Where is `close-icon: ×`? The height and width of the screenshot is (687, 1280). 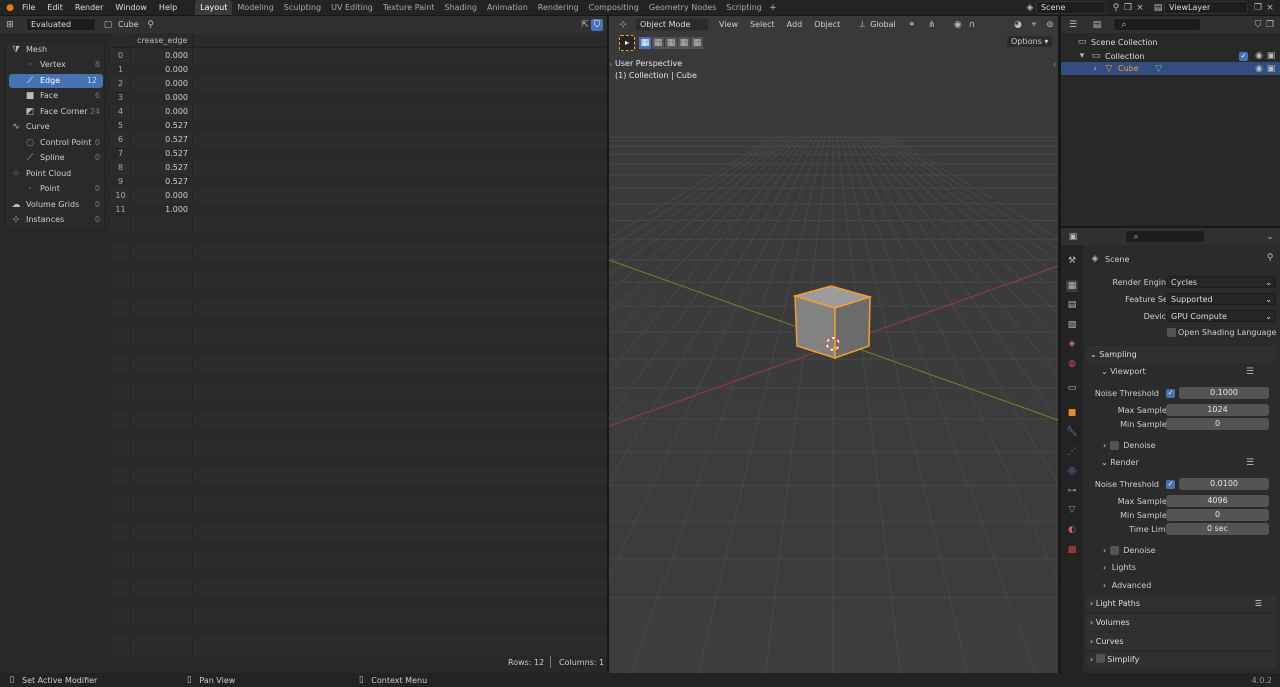
close-icon: × is located at coordinates (1270, 8).